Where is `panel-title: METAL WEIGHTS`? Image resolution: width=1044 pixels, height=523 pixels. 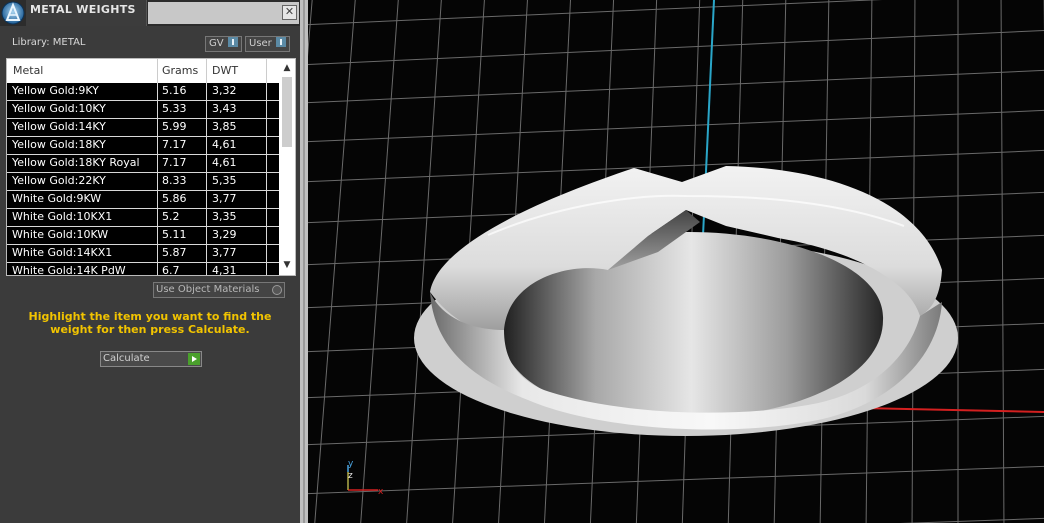
panel-title: METAL WEIGHTS is located at coordinates (83, 9).